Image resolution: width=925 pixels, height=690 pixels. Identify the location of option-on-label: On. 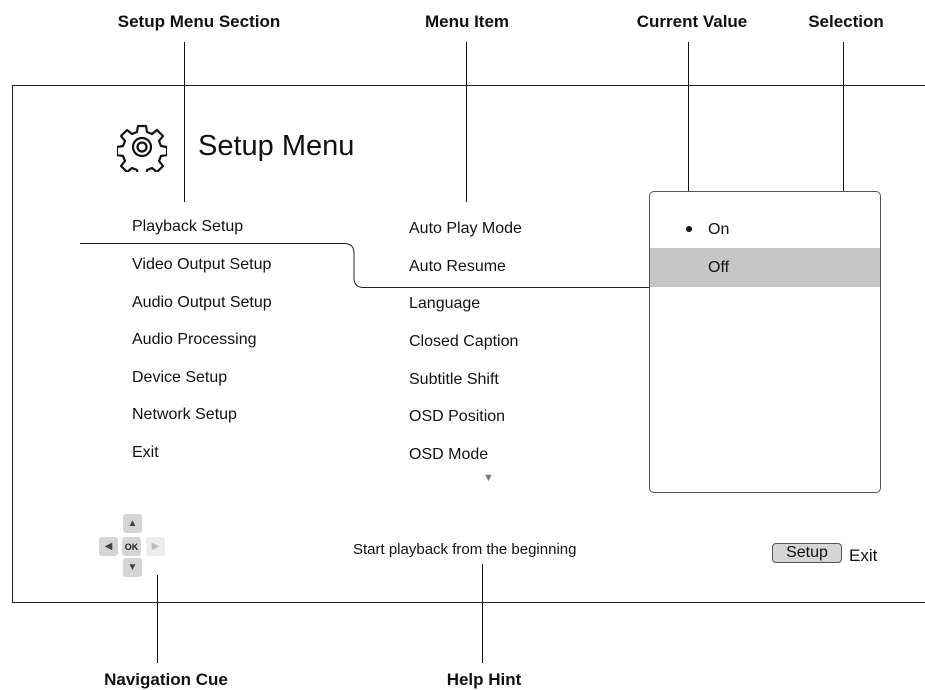
(719, 229).